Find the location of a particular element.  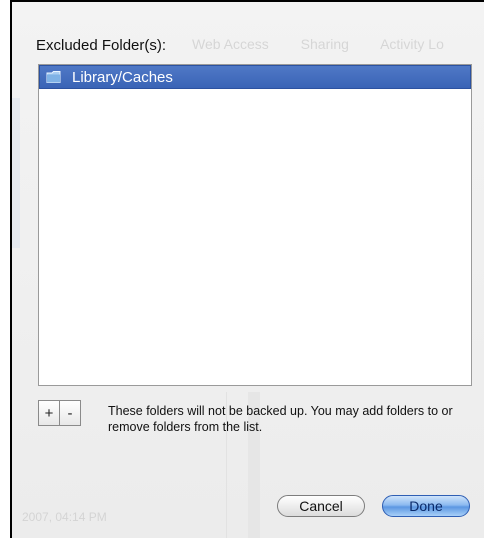

list-item-label: Library/Caches is located at coordinates (122, 77).